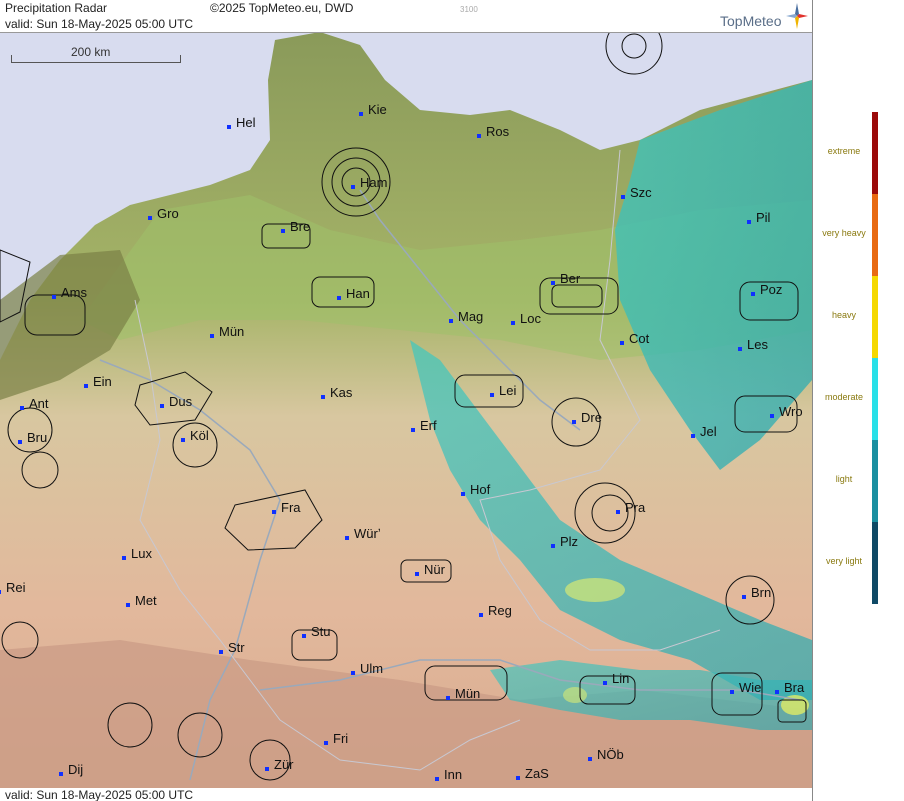 The width and height of the screenshot is (904, 801). Describe the element at coordinates (844, 315) in the screenshot. I see `legend-label: heavy` at that location.